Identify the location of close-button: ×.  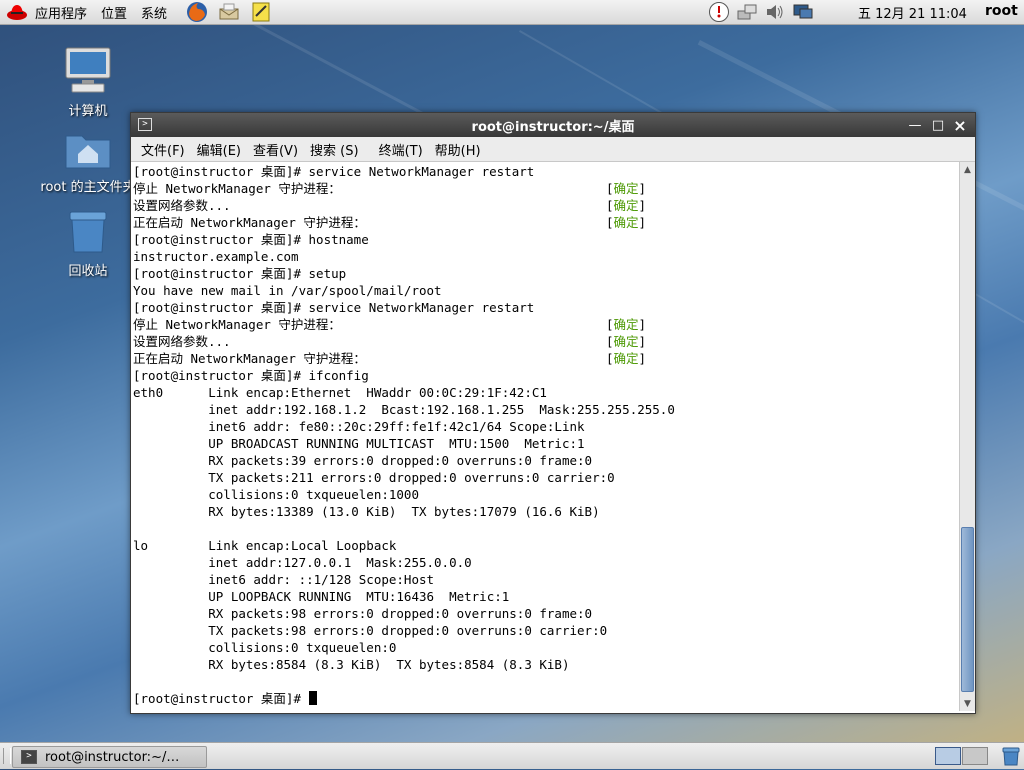
(960, 125).